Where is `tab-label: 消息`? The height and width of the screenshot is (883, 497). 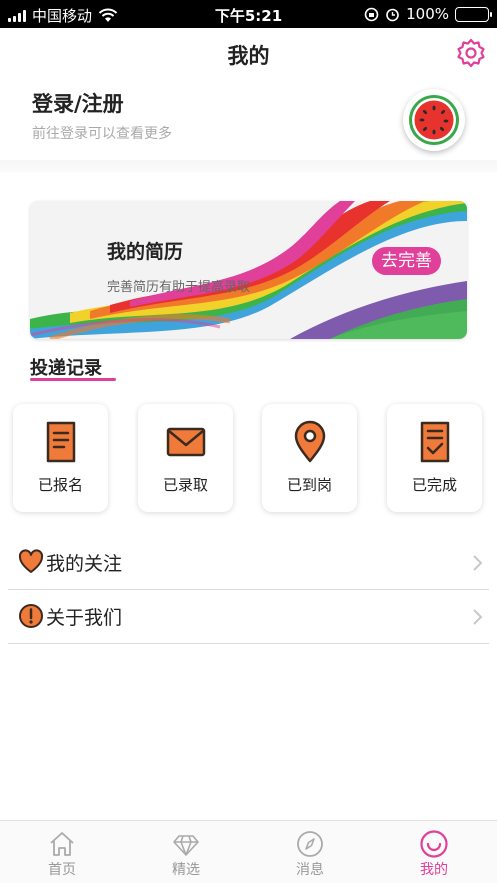
tab-label: 消息 is located at coordinates (310, 870).